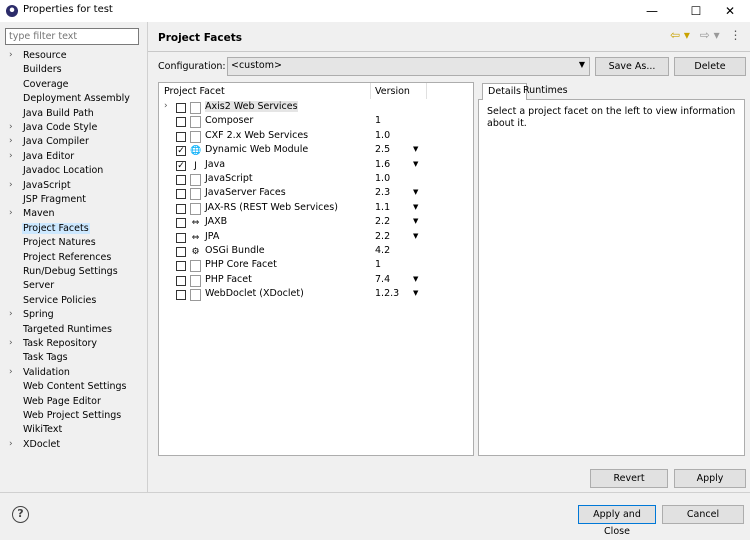 The height and width of the screenshot is (540, 750). Describe the element at coordinates (195, 237) in the screenshot. I see `jpa-icon: ⇔` at that location.